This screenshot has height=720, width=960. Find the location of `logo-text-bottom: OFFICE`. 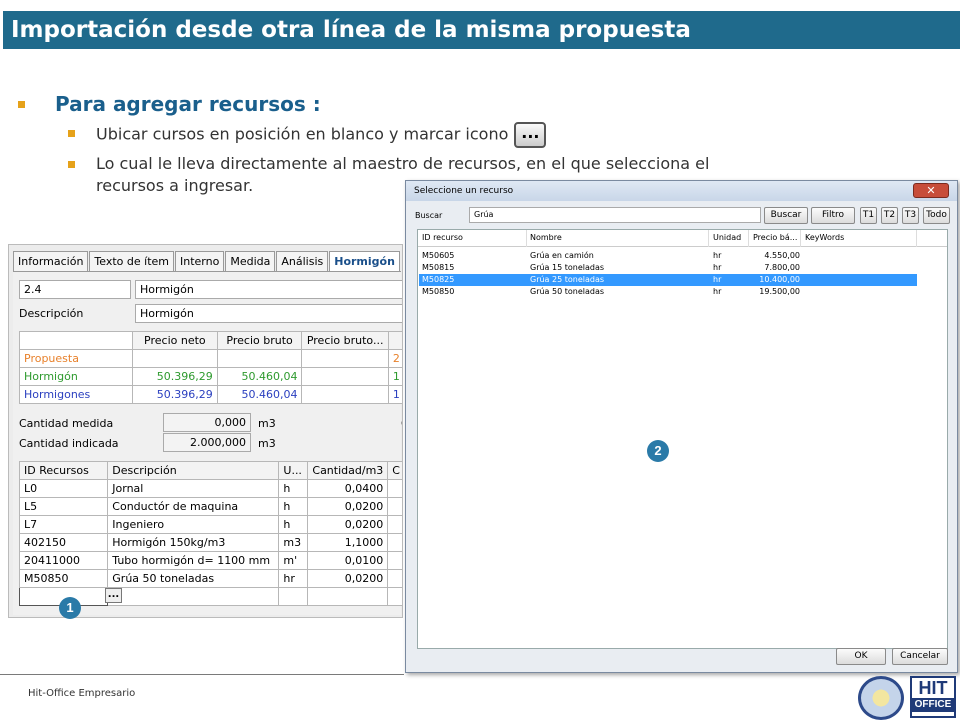

logo-text-bottom: OFFICE is located at coordinates (933, 705).